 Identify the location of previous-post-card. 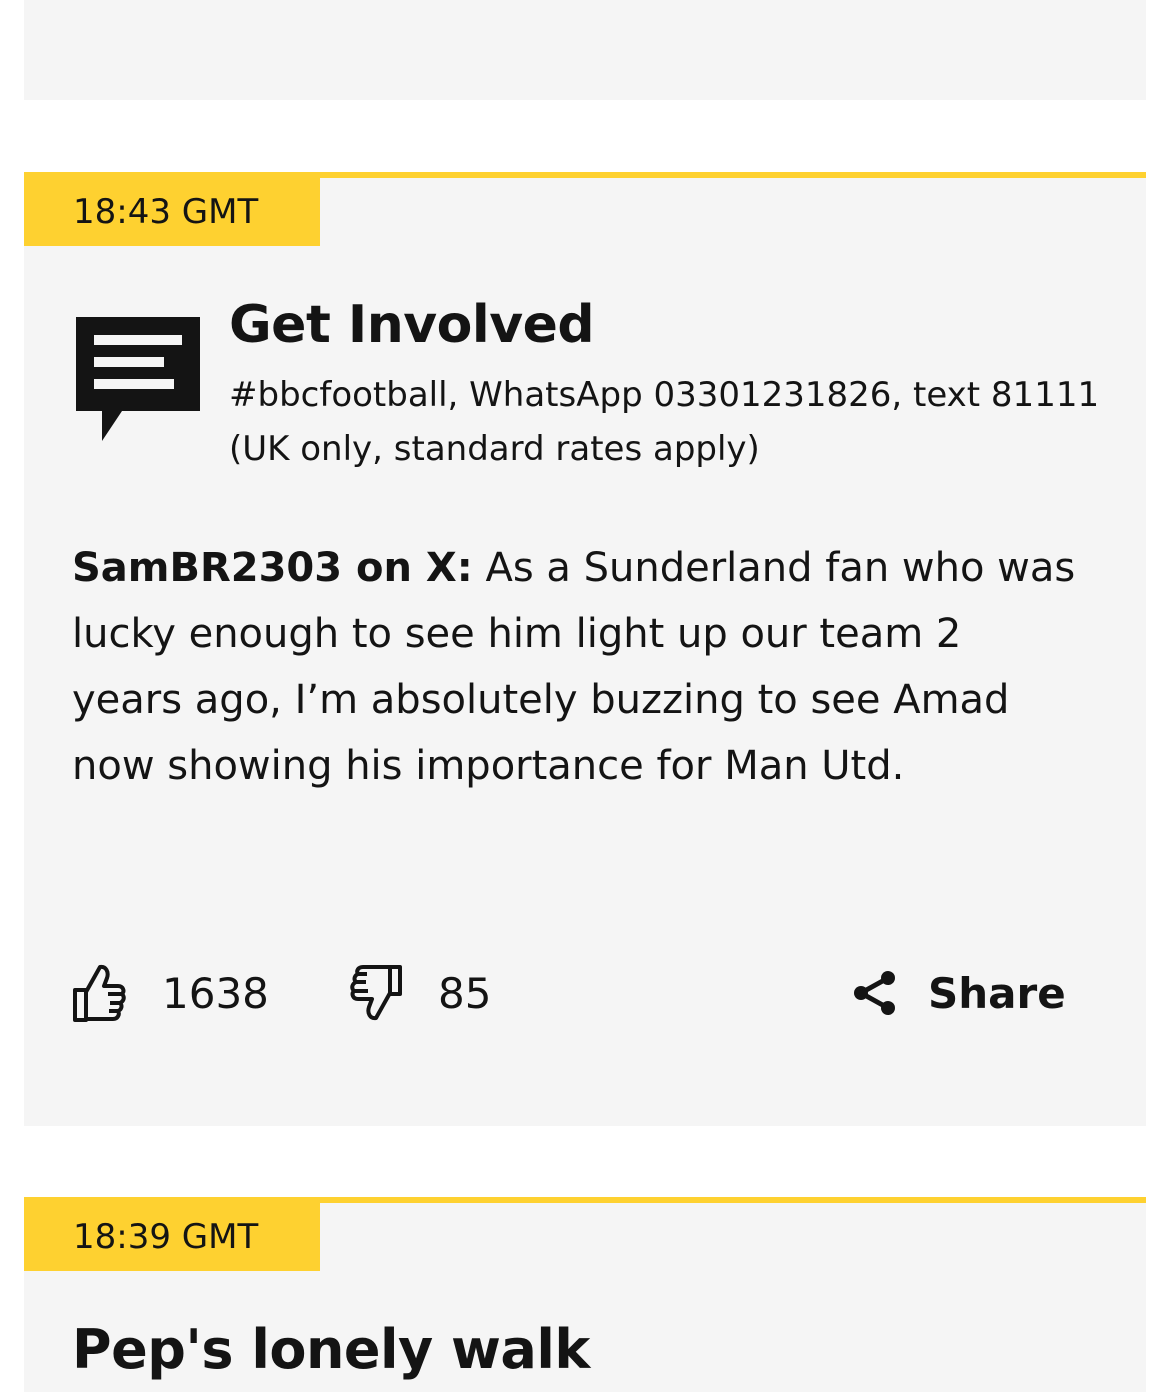
(585, 50).